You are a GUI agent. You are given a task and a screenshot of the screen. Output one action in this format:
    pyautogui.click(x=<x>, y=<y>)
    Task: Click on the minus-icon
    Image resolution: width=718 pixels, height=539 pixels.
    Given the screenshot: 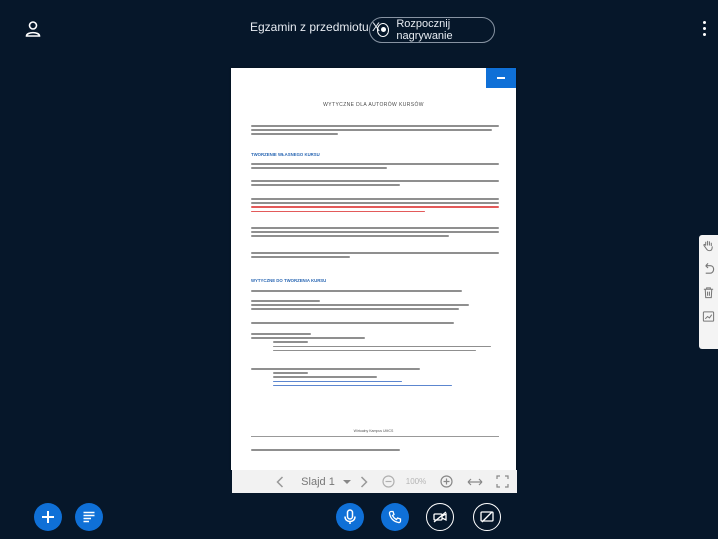 What is the action you would take?
    pyautogui.click(x=501, y=78)
    